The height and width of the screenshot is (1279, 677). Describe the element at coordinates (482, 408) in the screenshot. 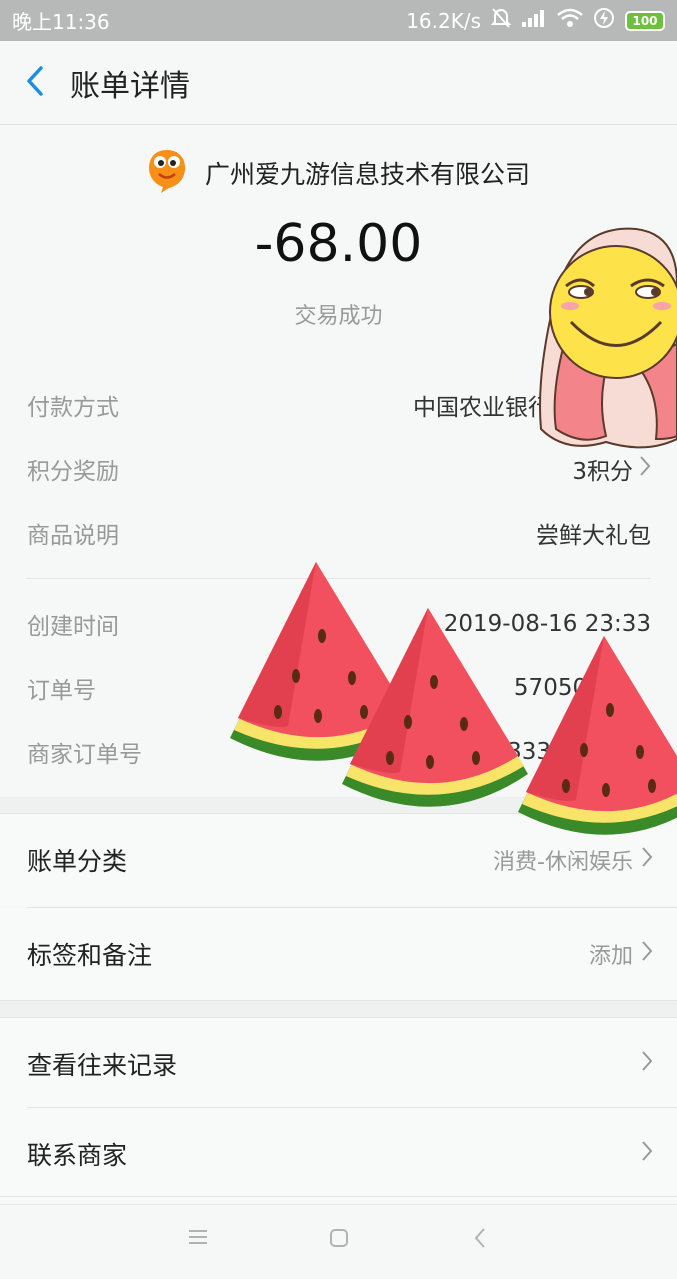

I see `detail-value: 中国农业银行` at that location.